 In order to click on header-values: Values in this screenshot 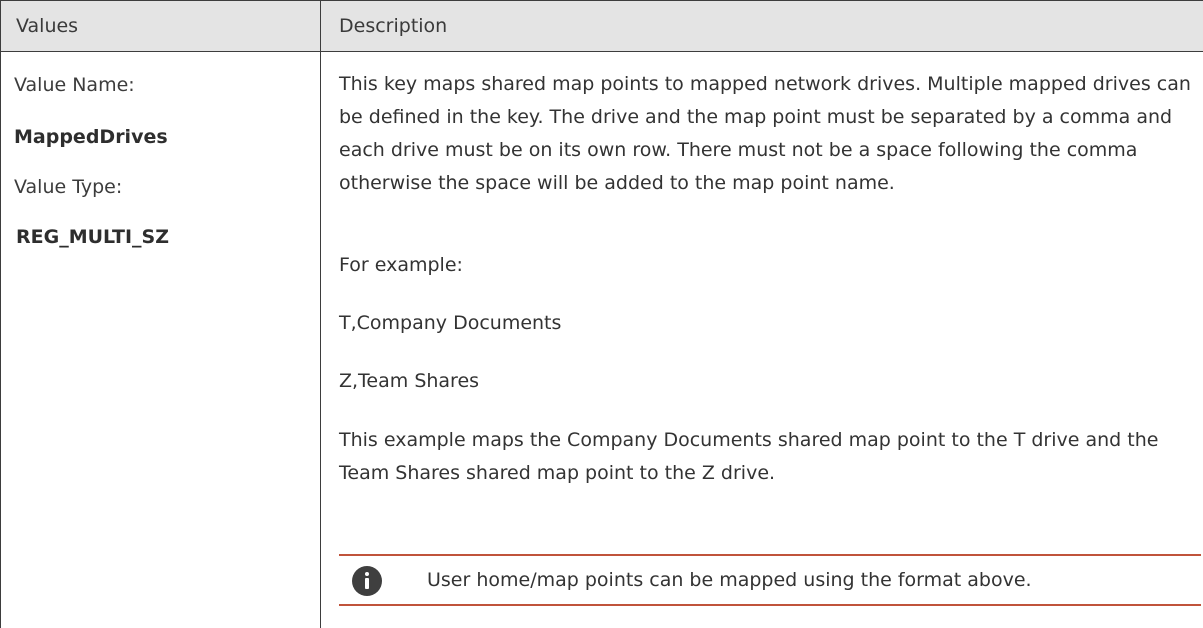, I will do `click(160, 26)`.